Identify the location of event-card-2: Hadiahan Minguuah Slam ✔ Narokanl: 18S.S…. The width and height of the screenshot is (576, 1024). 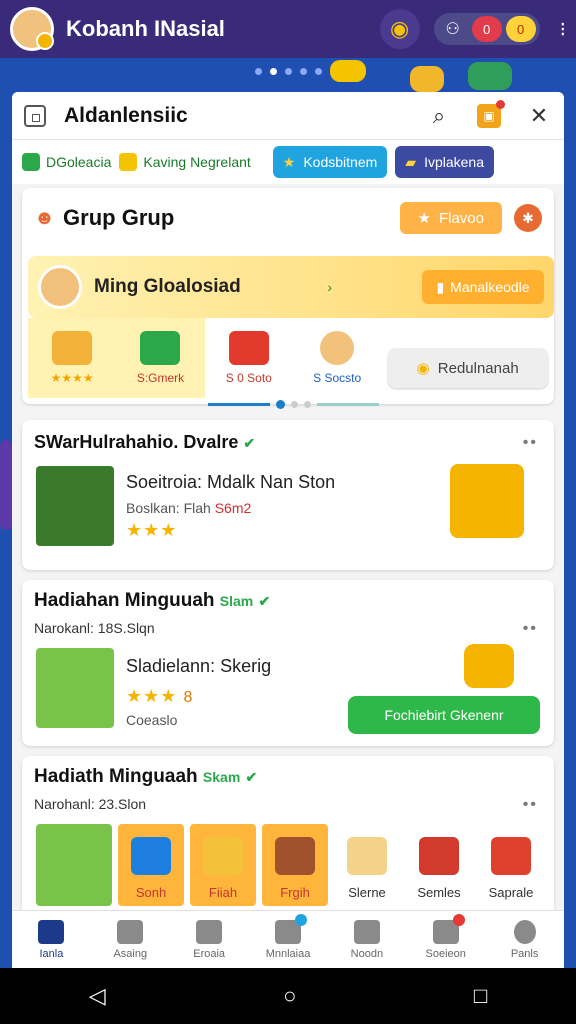
(288, 663).